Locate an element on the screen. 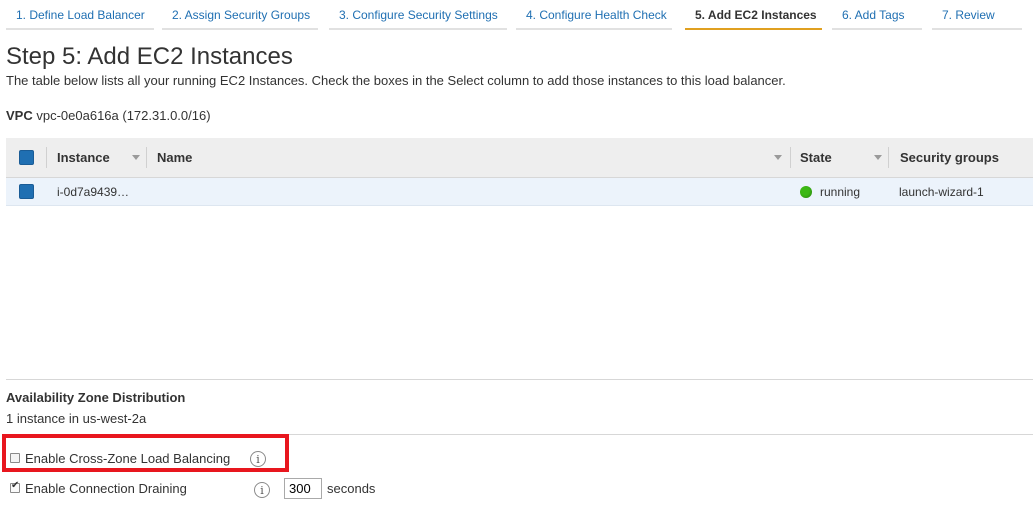  tab-configure-health-check: 4. Configure Health Check is located at coordinates (594, 15).